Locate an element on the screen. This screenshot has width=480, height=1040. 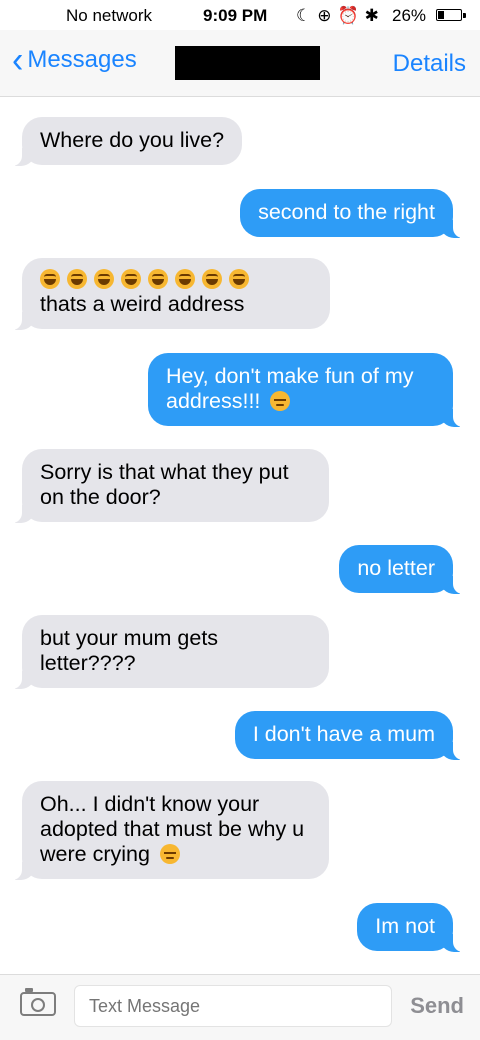
compose-bar: Send is located at coordinates (240, 1007).